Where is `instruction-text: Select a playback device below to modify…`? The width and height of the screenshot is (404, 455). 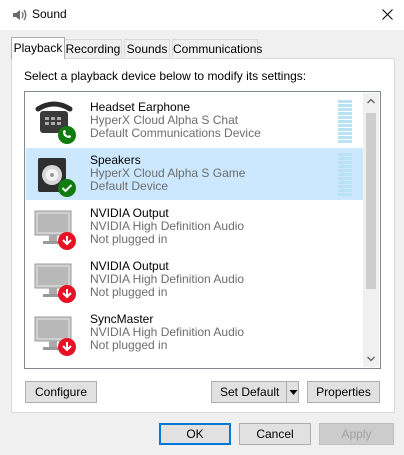
instruction-text: Select a playback device below to modify… is located at coordinates (165, 76).